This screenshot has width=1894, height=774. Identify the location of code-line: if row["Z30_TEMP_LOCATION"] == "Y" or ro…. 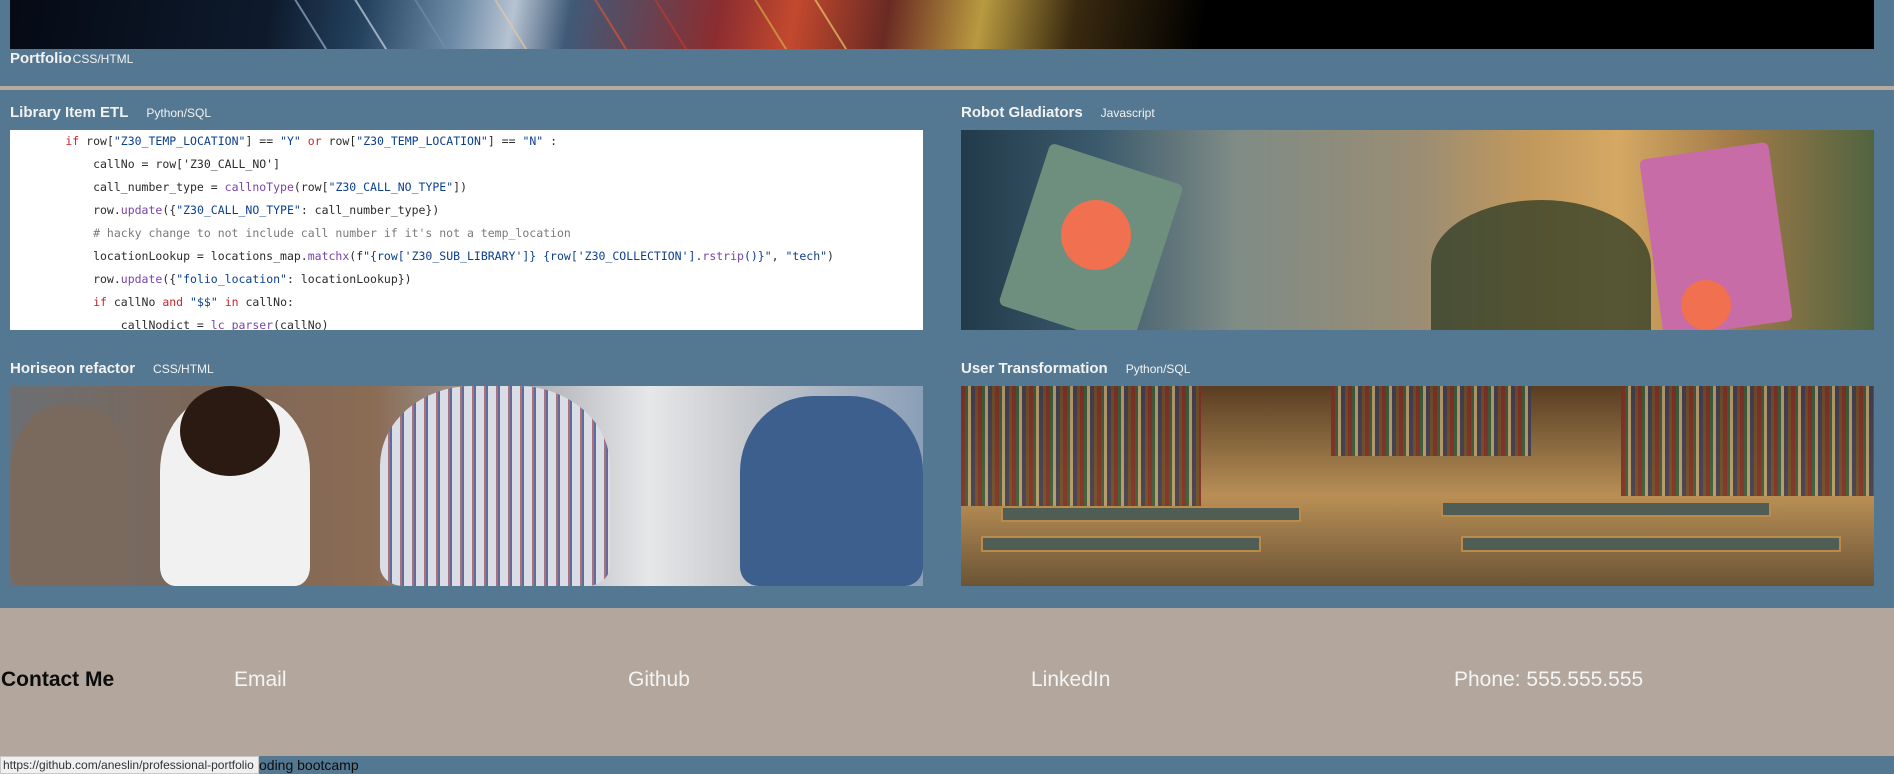
(284, 141).